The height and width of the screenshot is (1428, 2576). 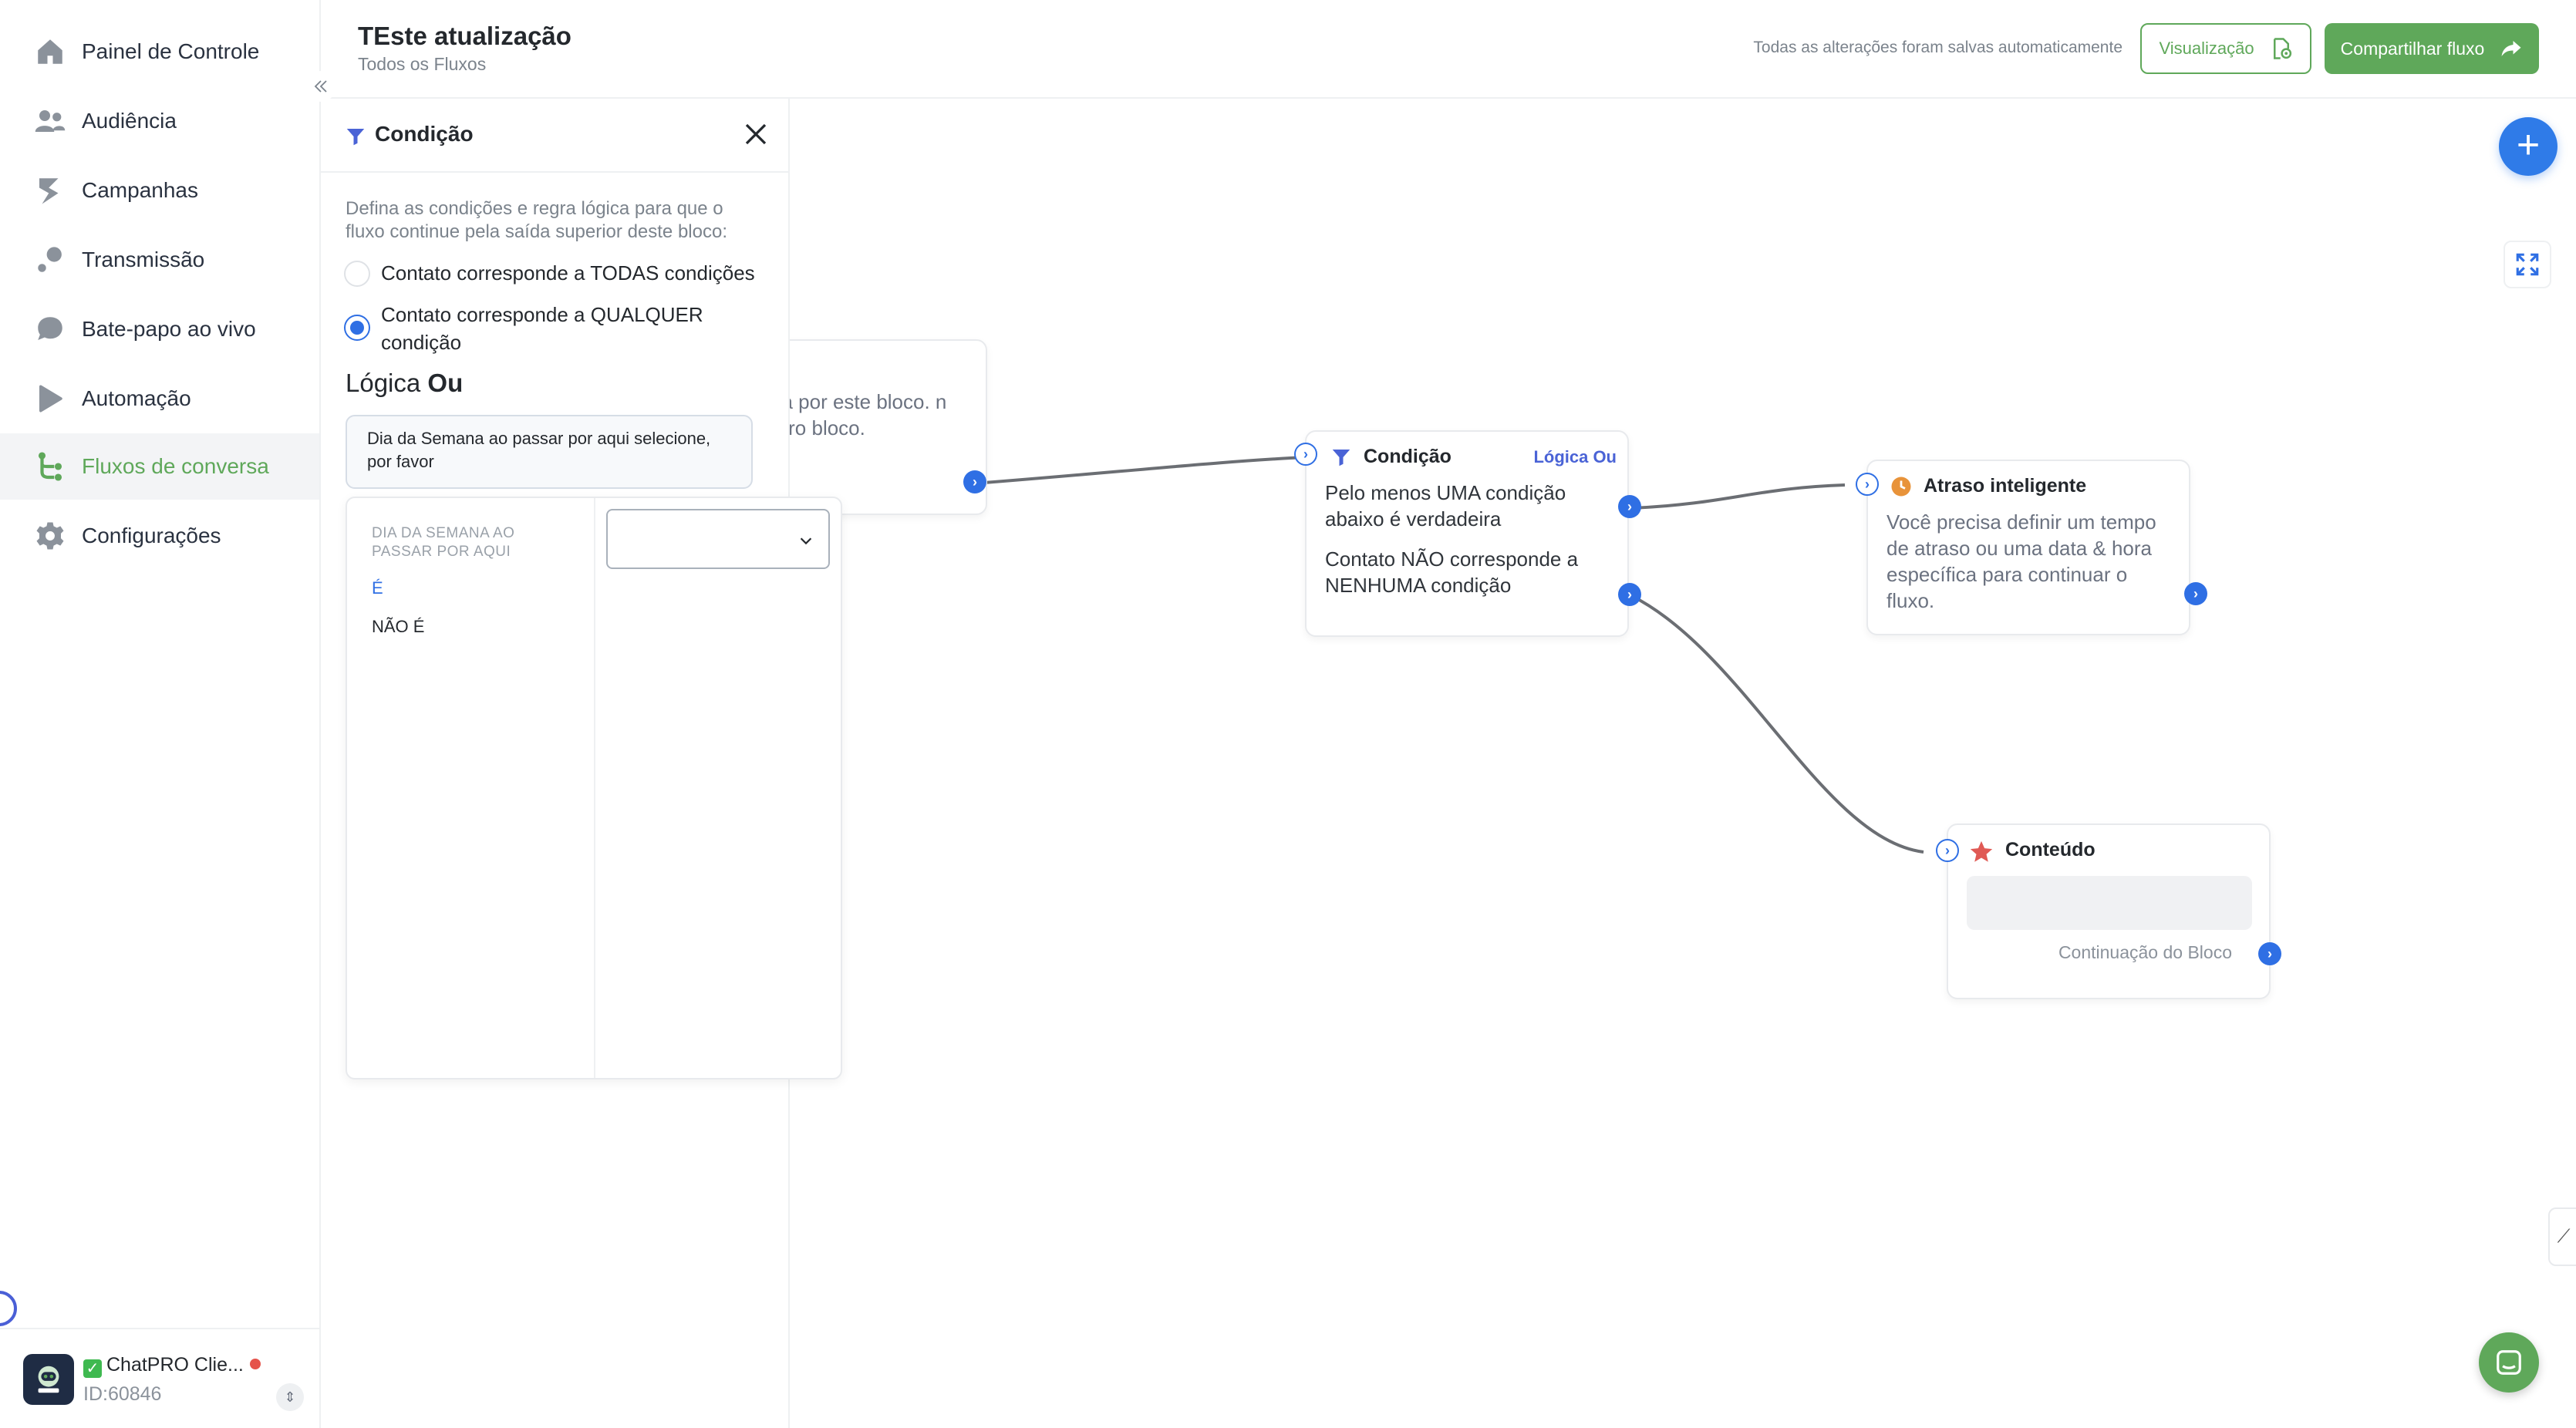 What do you see at coordinates (290, 1397) in the screenshot?
I see `account-switch-chevrons-icon: ⇕` at bounding box center [290, 1397].